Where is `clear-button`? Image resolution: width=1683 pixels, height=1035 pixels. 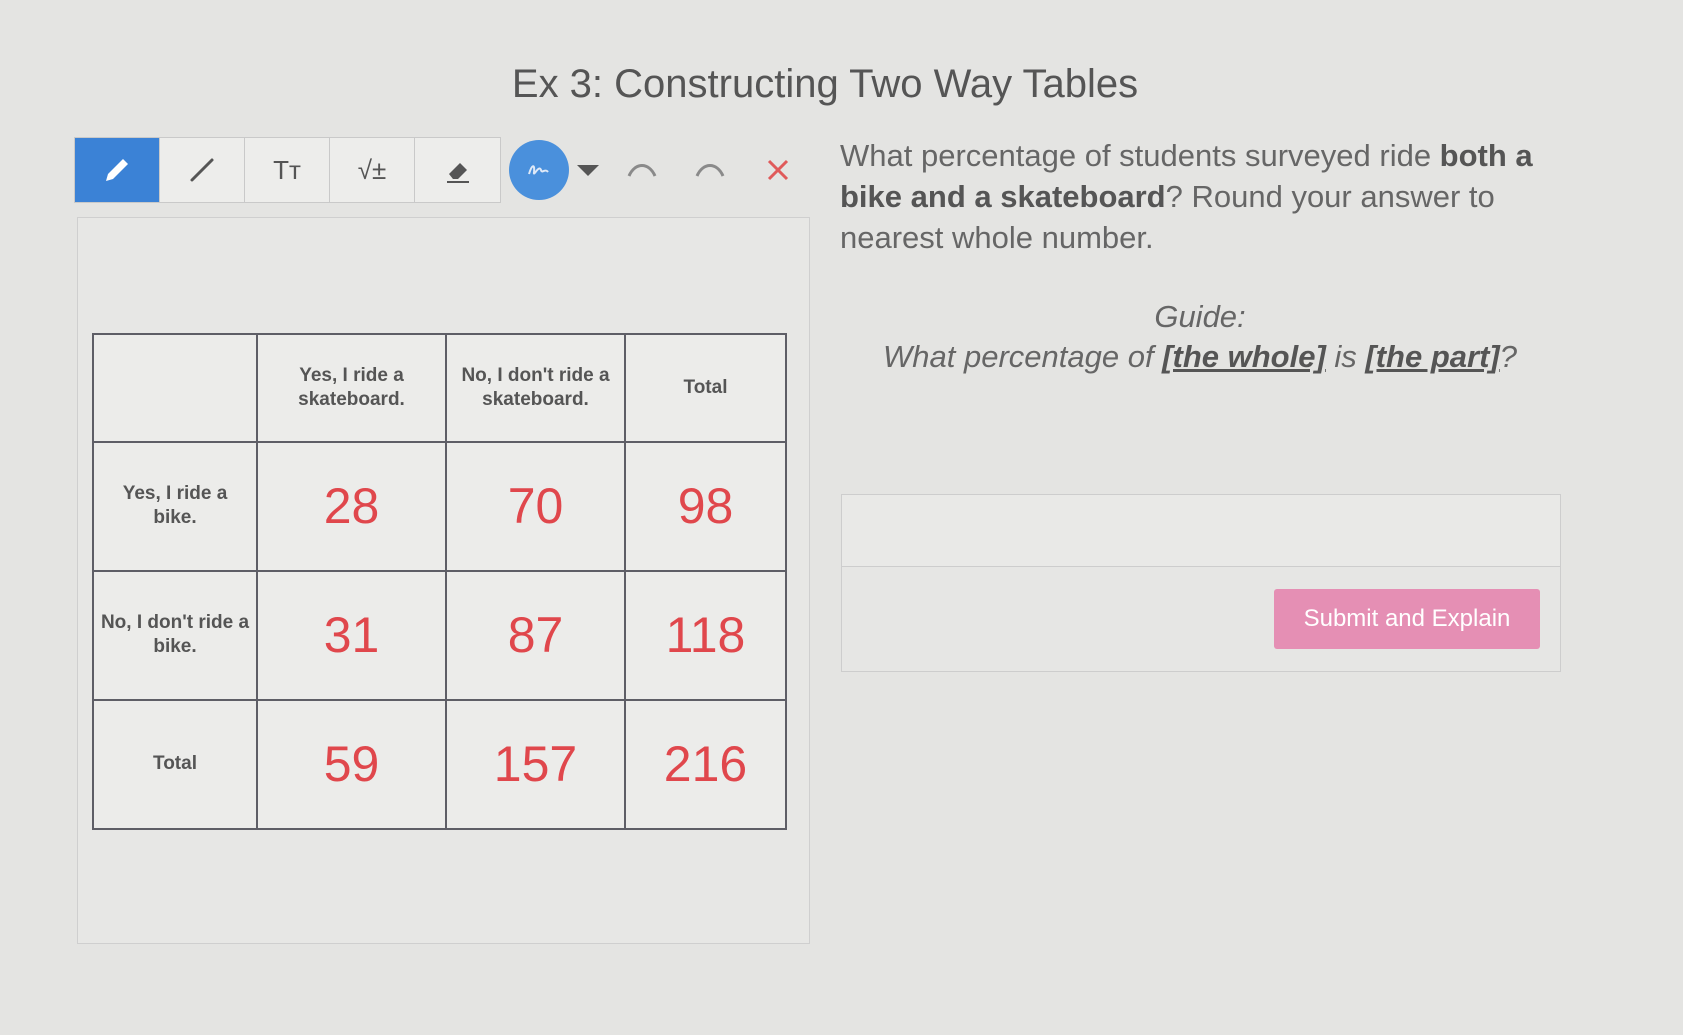 clear-button is located at coordinates (778, 170).